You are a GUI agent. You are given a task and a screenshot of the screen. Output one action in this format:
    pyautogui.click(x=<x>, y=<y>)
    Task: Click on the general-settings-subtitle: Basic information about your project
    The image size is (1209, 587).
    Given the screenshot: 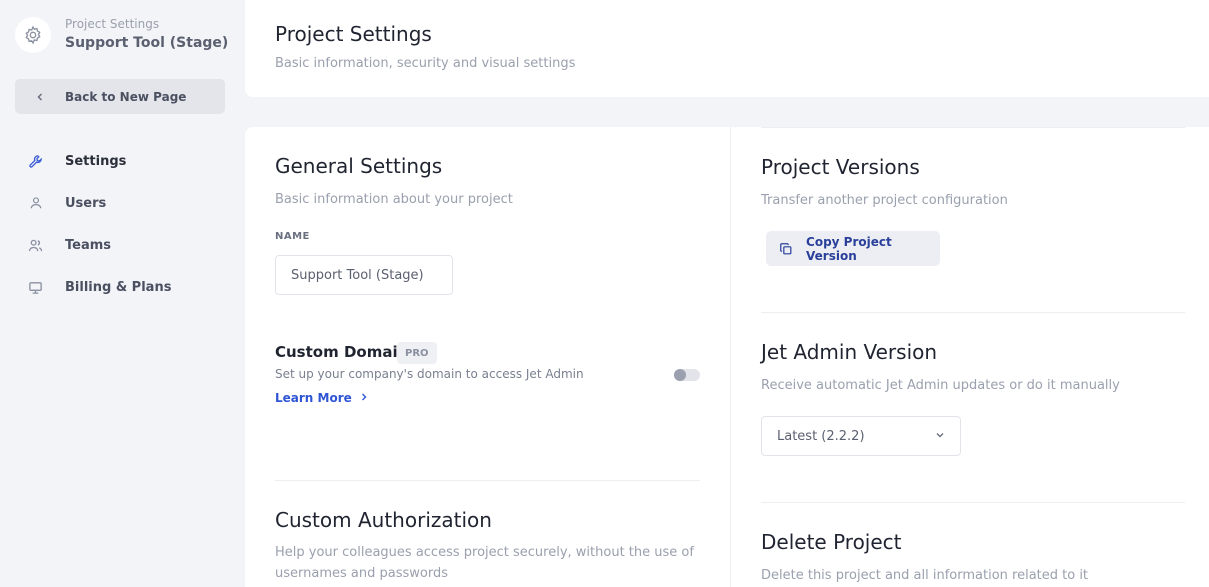 What is the action you would take?
    pyautogui.click(x=394, y=199)
    